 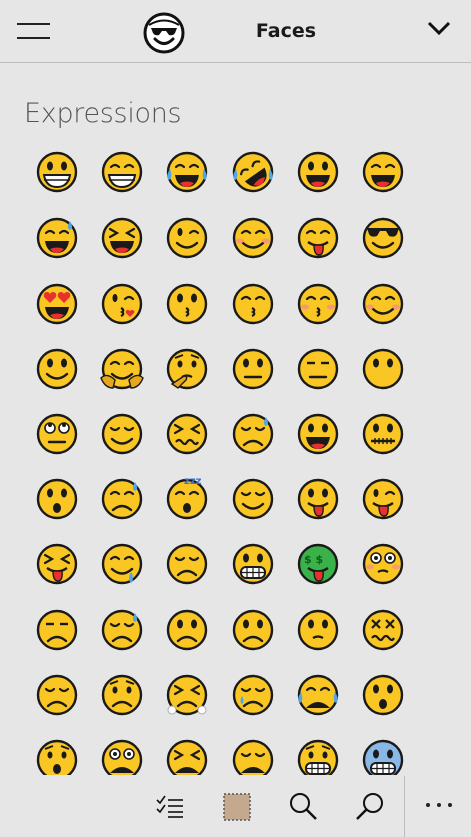 I want to click on face-with-open-mouth-small-icon, so click(x=383, y=695).